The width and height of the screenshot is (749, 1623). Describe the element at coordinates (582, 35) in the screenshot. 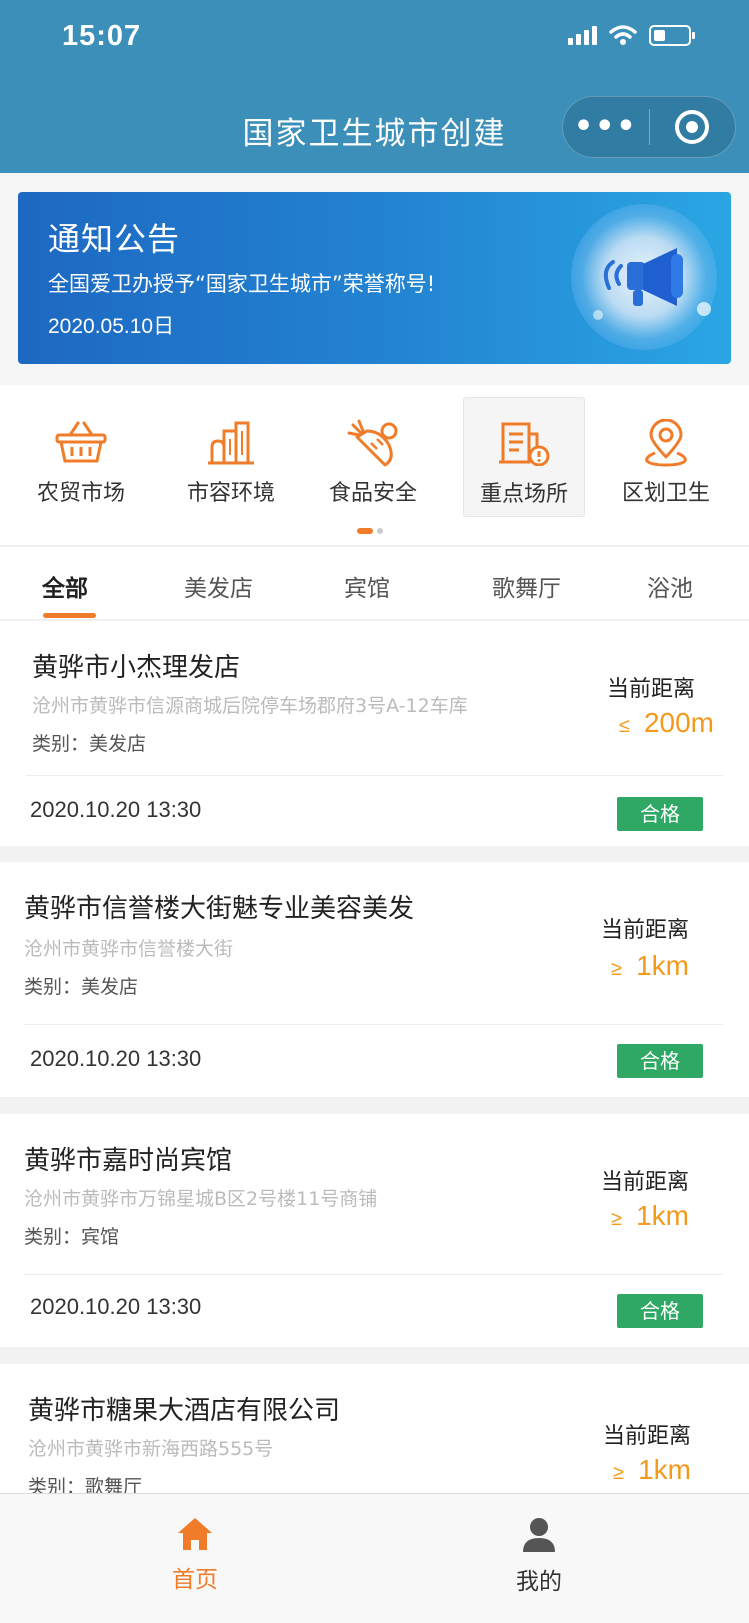

I see `signal-icon` at that location.